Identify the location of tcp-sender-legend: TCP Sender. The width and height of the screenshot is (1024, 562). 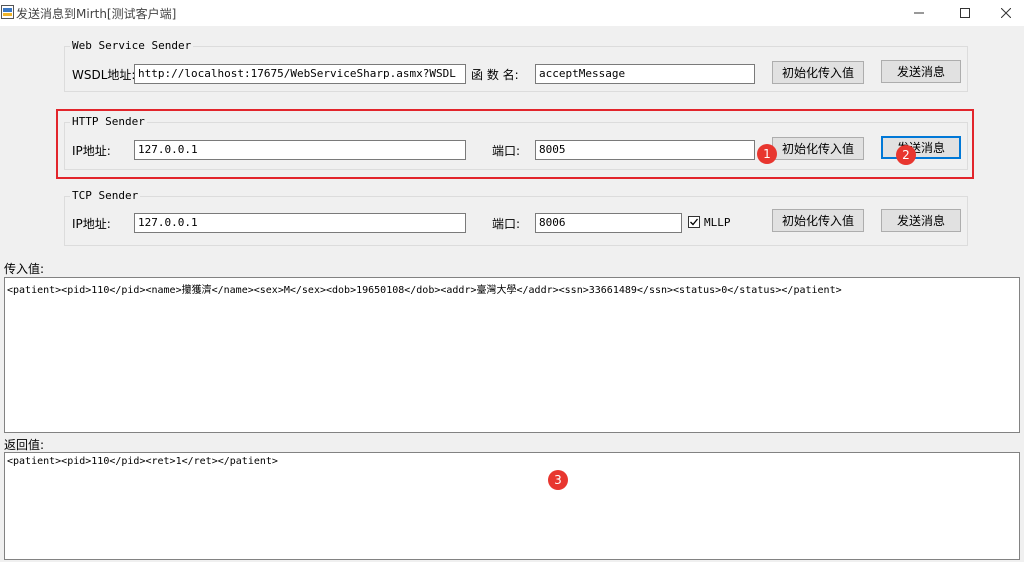
(105, 195).